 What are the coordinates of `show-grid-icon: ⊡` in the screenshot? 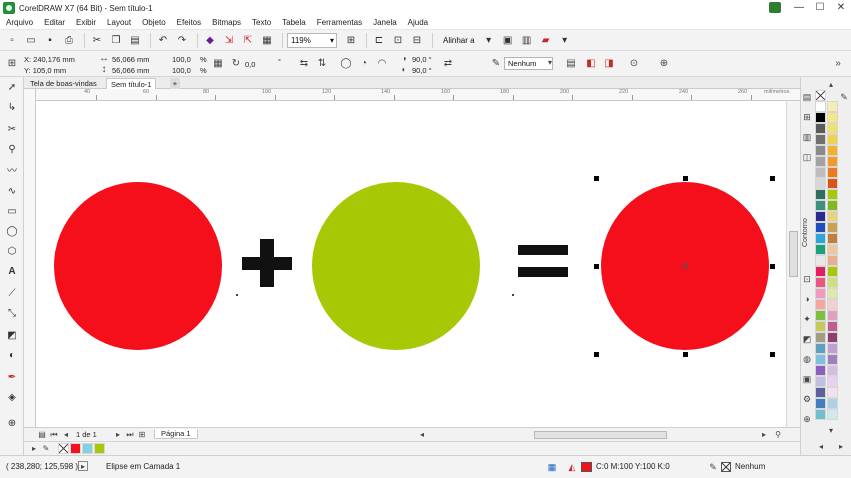 It's located at (398, 40).